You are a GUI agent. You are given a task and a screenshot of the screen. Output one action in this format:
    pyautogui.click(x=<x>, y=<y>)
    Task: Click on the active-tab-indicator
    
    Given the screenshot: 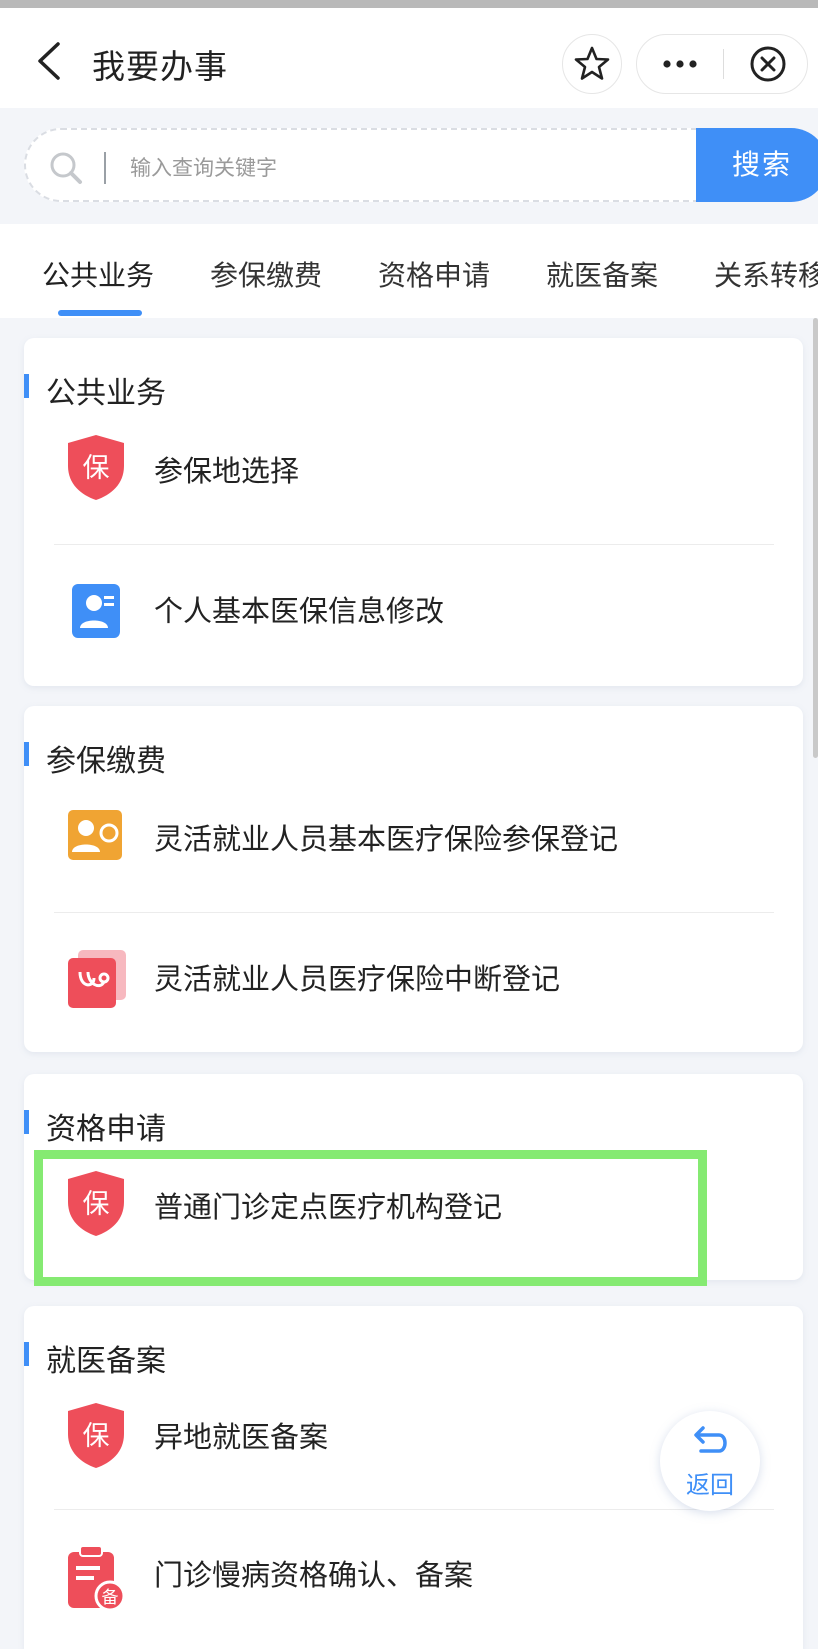 What is the action you would take?
    pyautogui.click(x=100, y=313)
    